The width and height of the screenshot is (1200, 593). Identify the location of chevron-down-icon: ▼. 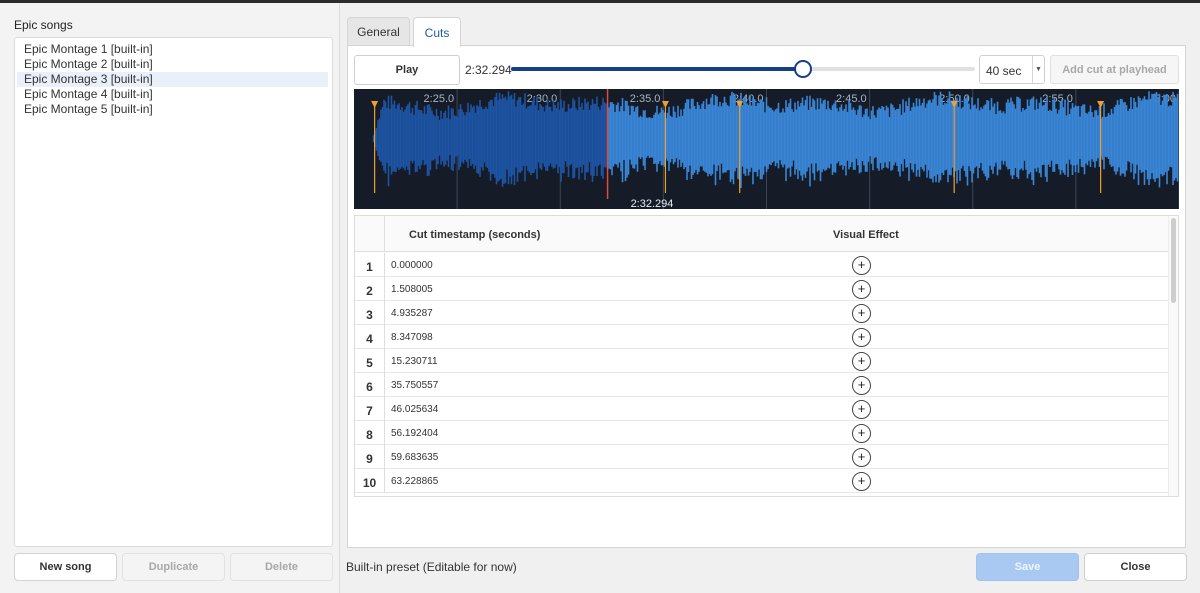
(1038, 69).